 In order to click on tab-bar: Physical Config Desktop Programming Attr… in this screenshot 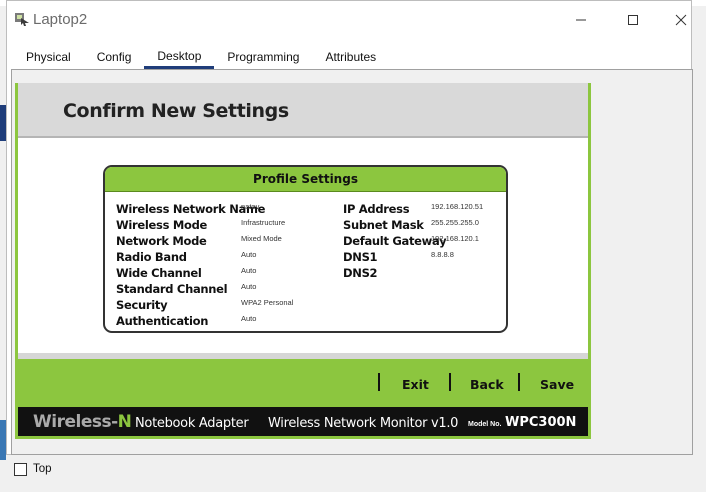, I will do `click(201, 57)`.